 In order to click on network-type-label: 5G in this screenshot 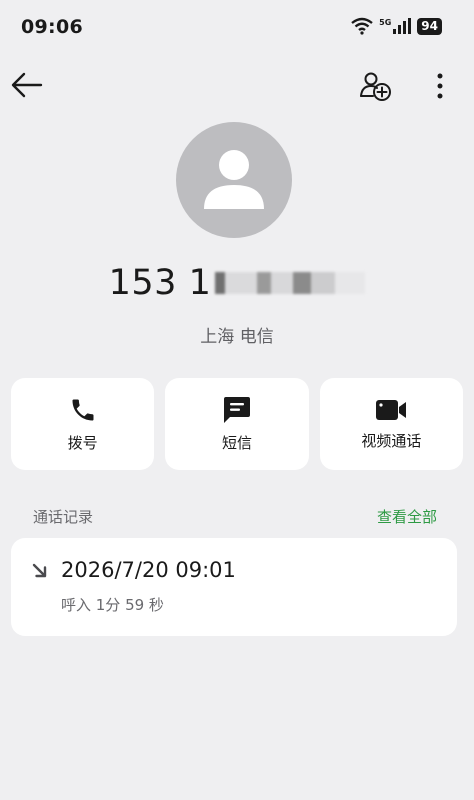, I will do `click(385, 22)`.